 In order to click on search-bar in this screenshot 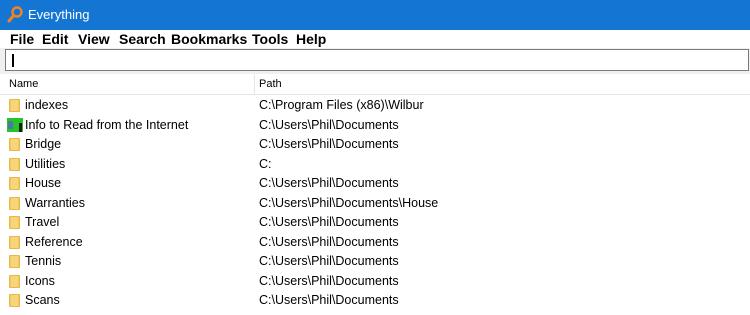, I will do `click(375, 61)`.